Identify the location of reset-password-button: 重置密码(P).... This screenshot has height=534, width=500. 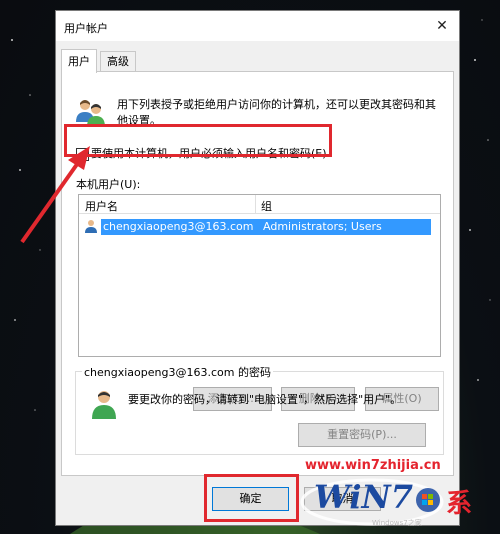
(362, 435).